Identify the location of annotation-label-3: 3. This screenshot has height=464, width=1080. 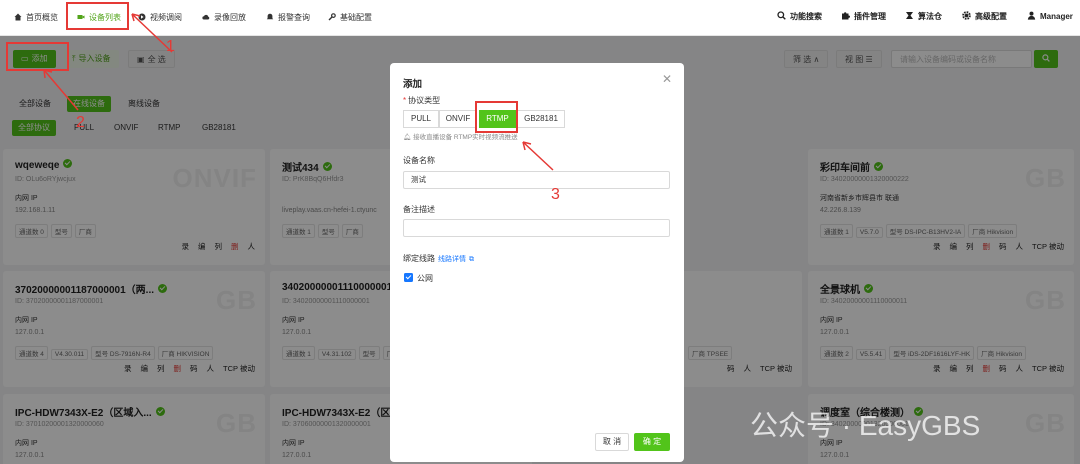
(555, 194).